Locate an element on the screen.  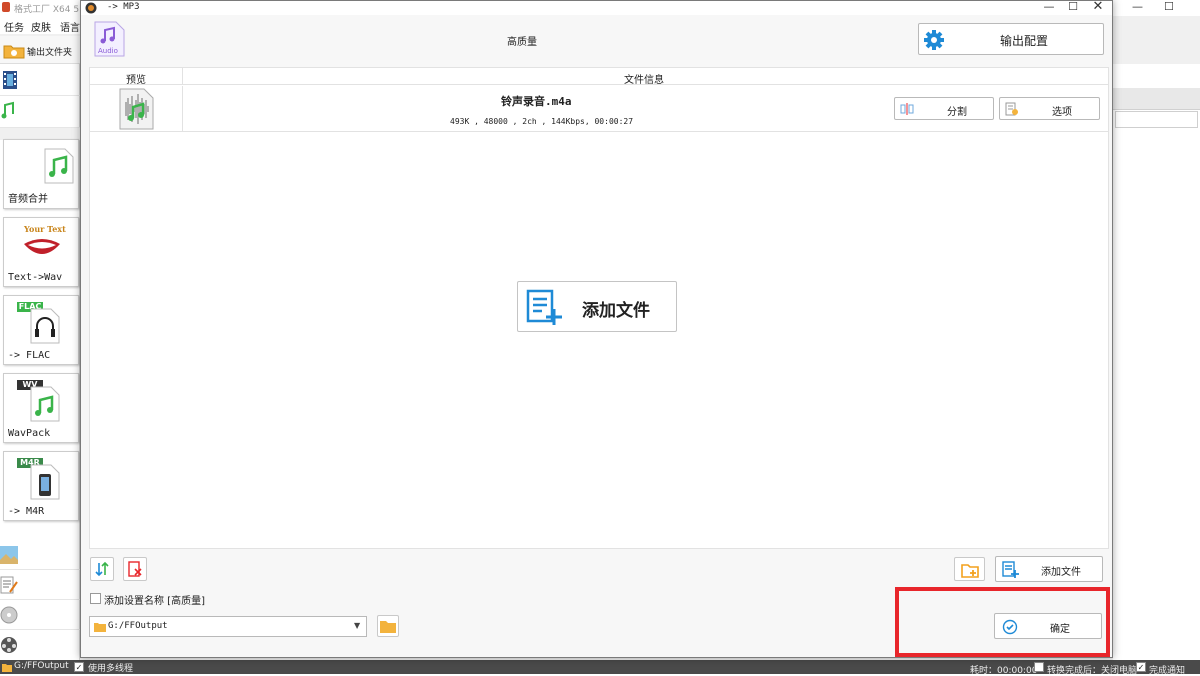
split-button: 分割 is located at coordinates (944, 108).